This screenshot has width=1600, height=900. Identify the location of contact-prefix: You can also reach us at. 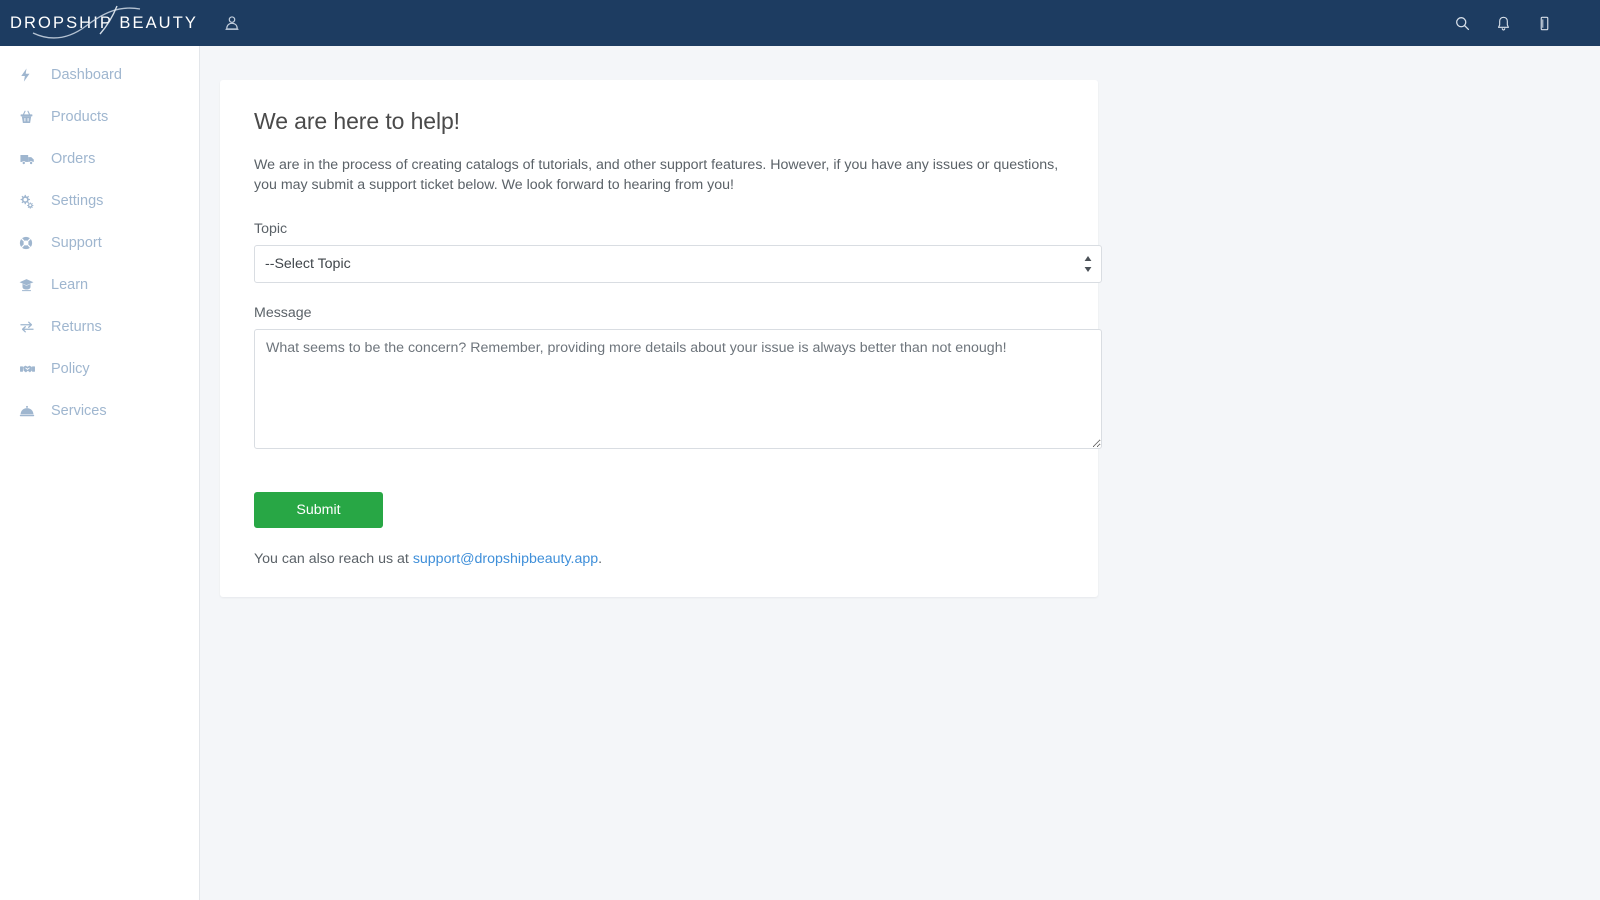
(333, 559).